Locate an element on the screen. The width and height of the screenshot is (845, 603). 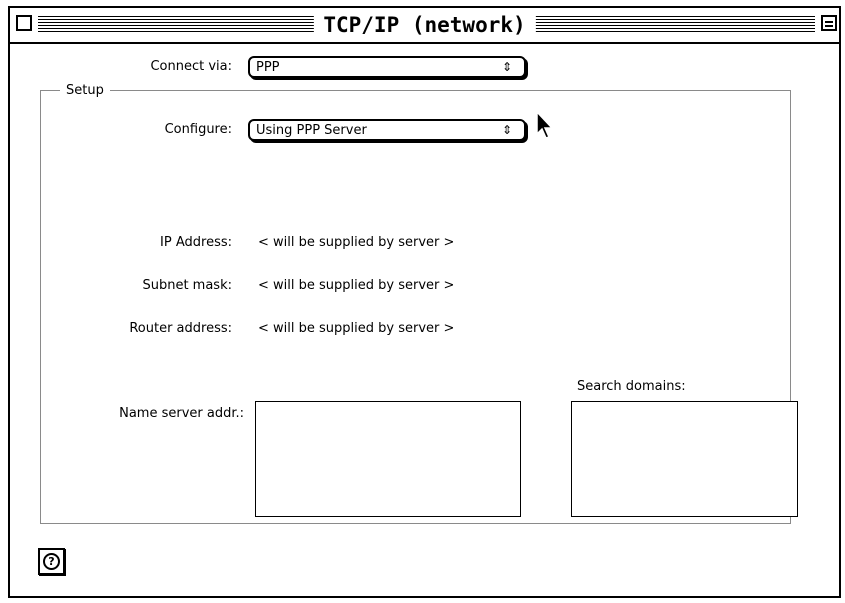
name-server-label: Name server addr.: is located at coordinates (181, 413).